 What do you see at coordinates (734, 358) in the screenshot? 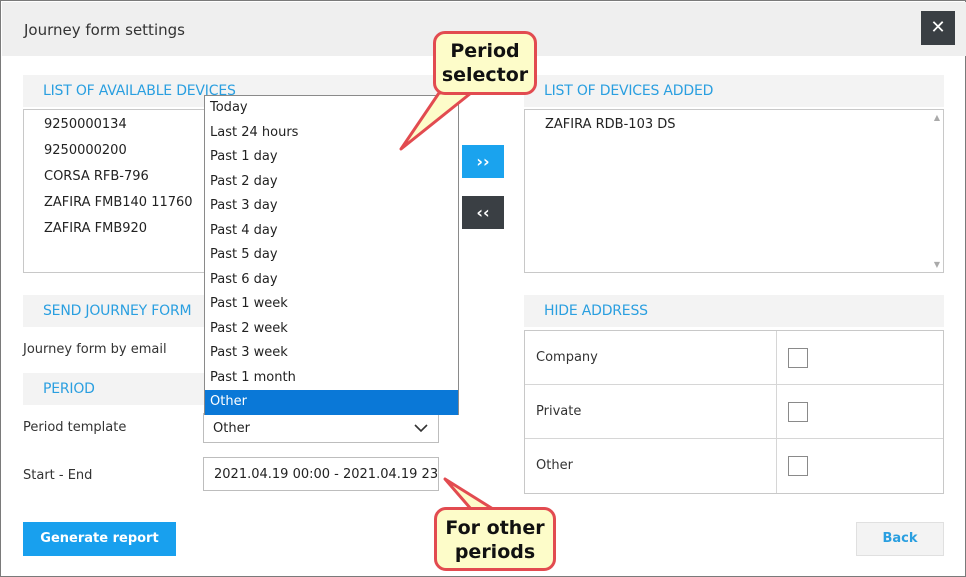
I see `hide-address-row-company: Company` at bounding box center [734, 358].